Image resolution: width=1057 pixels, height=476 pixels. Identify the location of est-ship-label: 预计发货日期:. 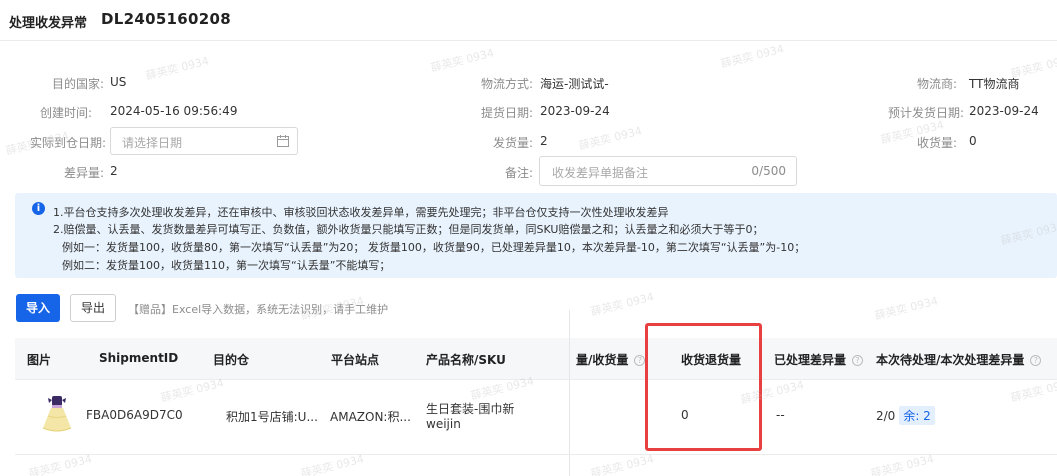
(926, 113).